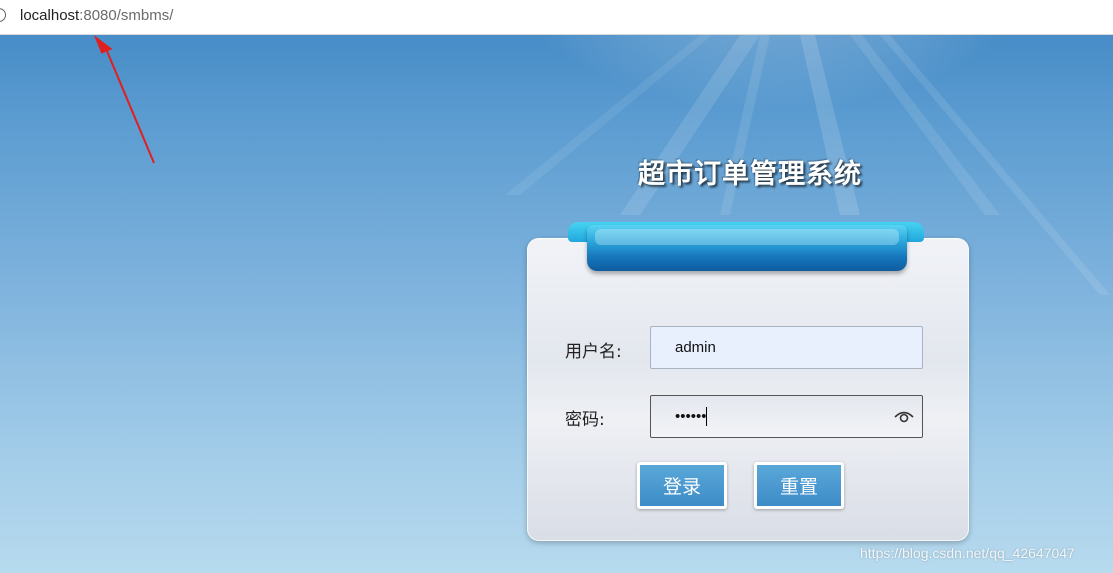 The width and height of the screenshot is (1113, 573). What do you see at coordinates (585, 420) in the screenshot?
I see `password-label: 密码:` at bounding box center [585, 420].